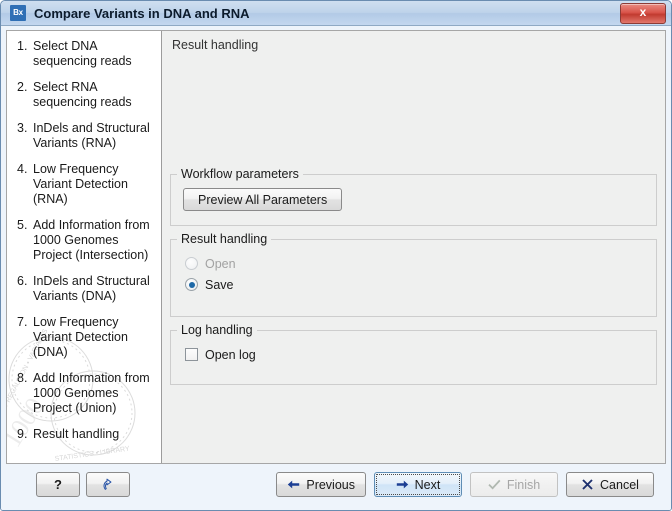 The image size is (672, 511). I want to click on step-number: 7., so click(22, 322).